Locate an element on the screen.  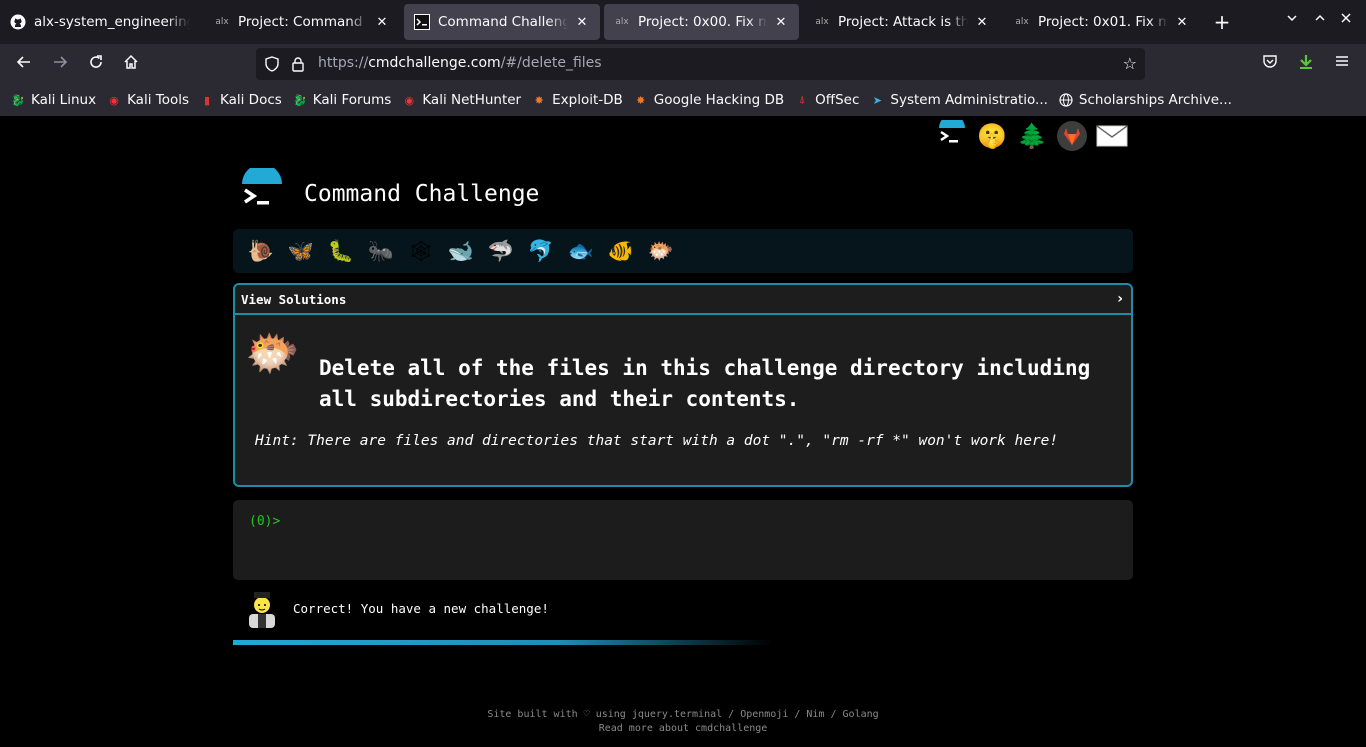
envelope-icon is located at coordinates (1112, 136).